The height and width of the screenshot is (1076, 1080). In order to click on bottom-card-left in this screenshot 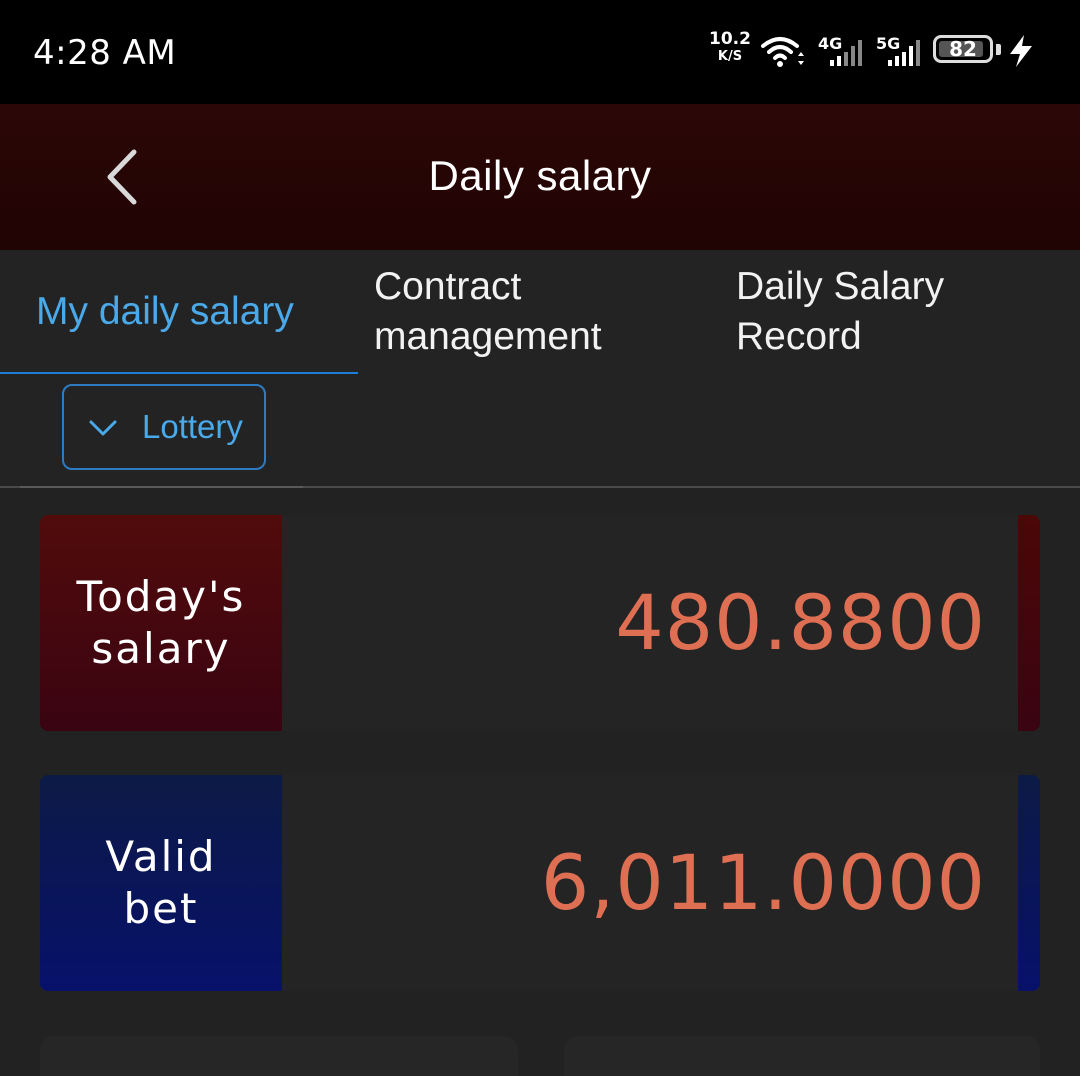, I will do `click(279, 1056)`.